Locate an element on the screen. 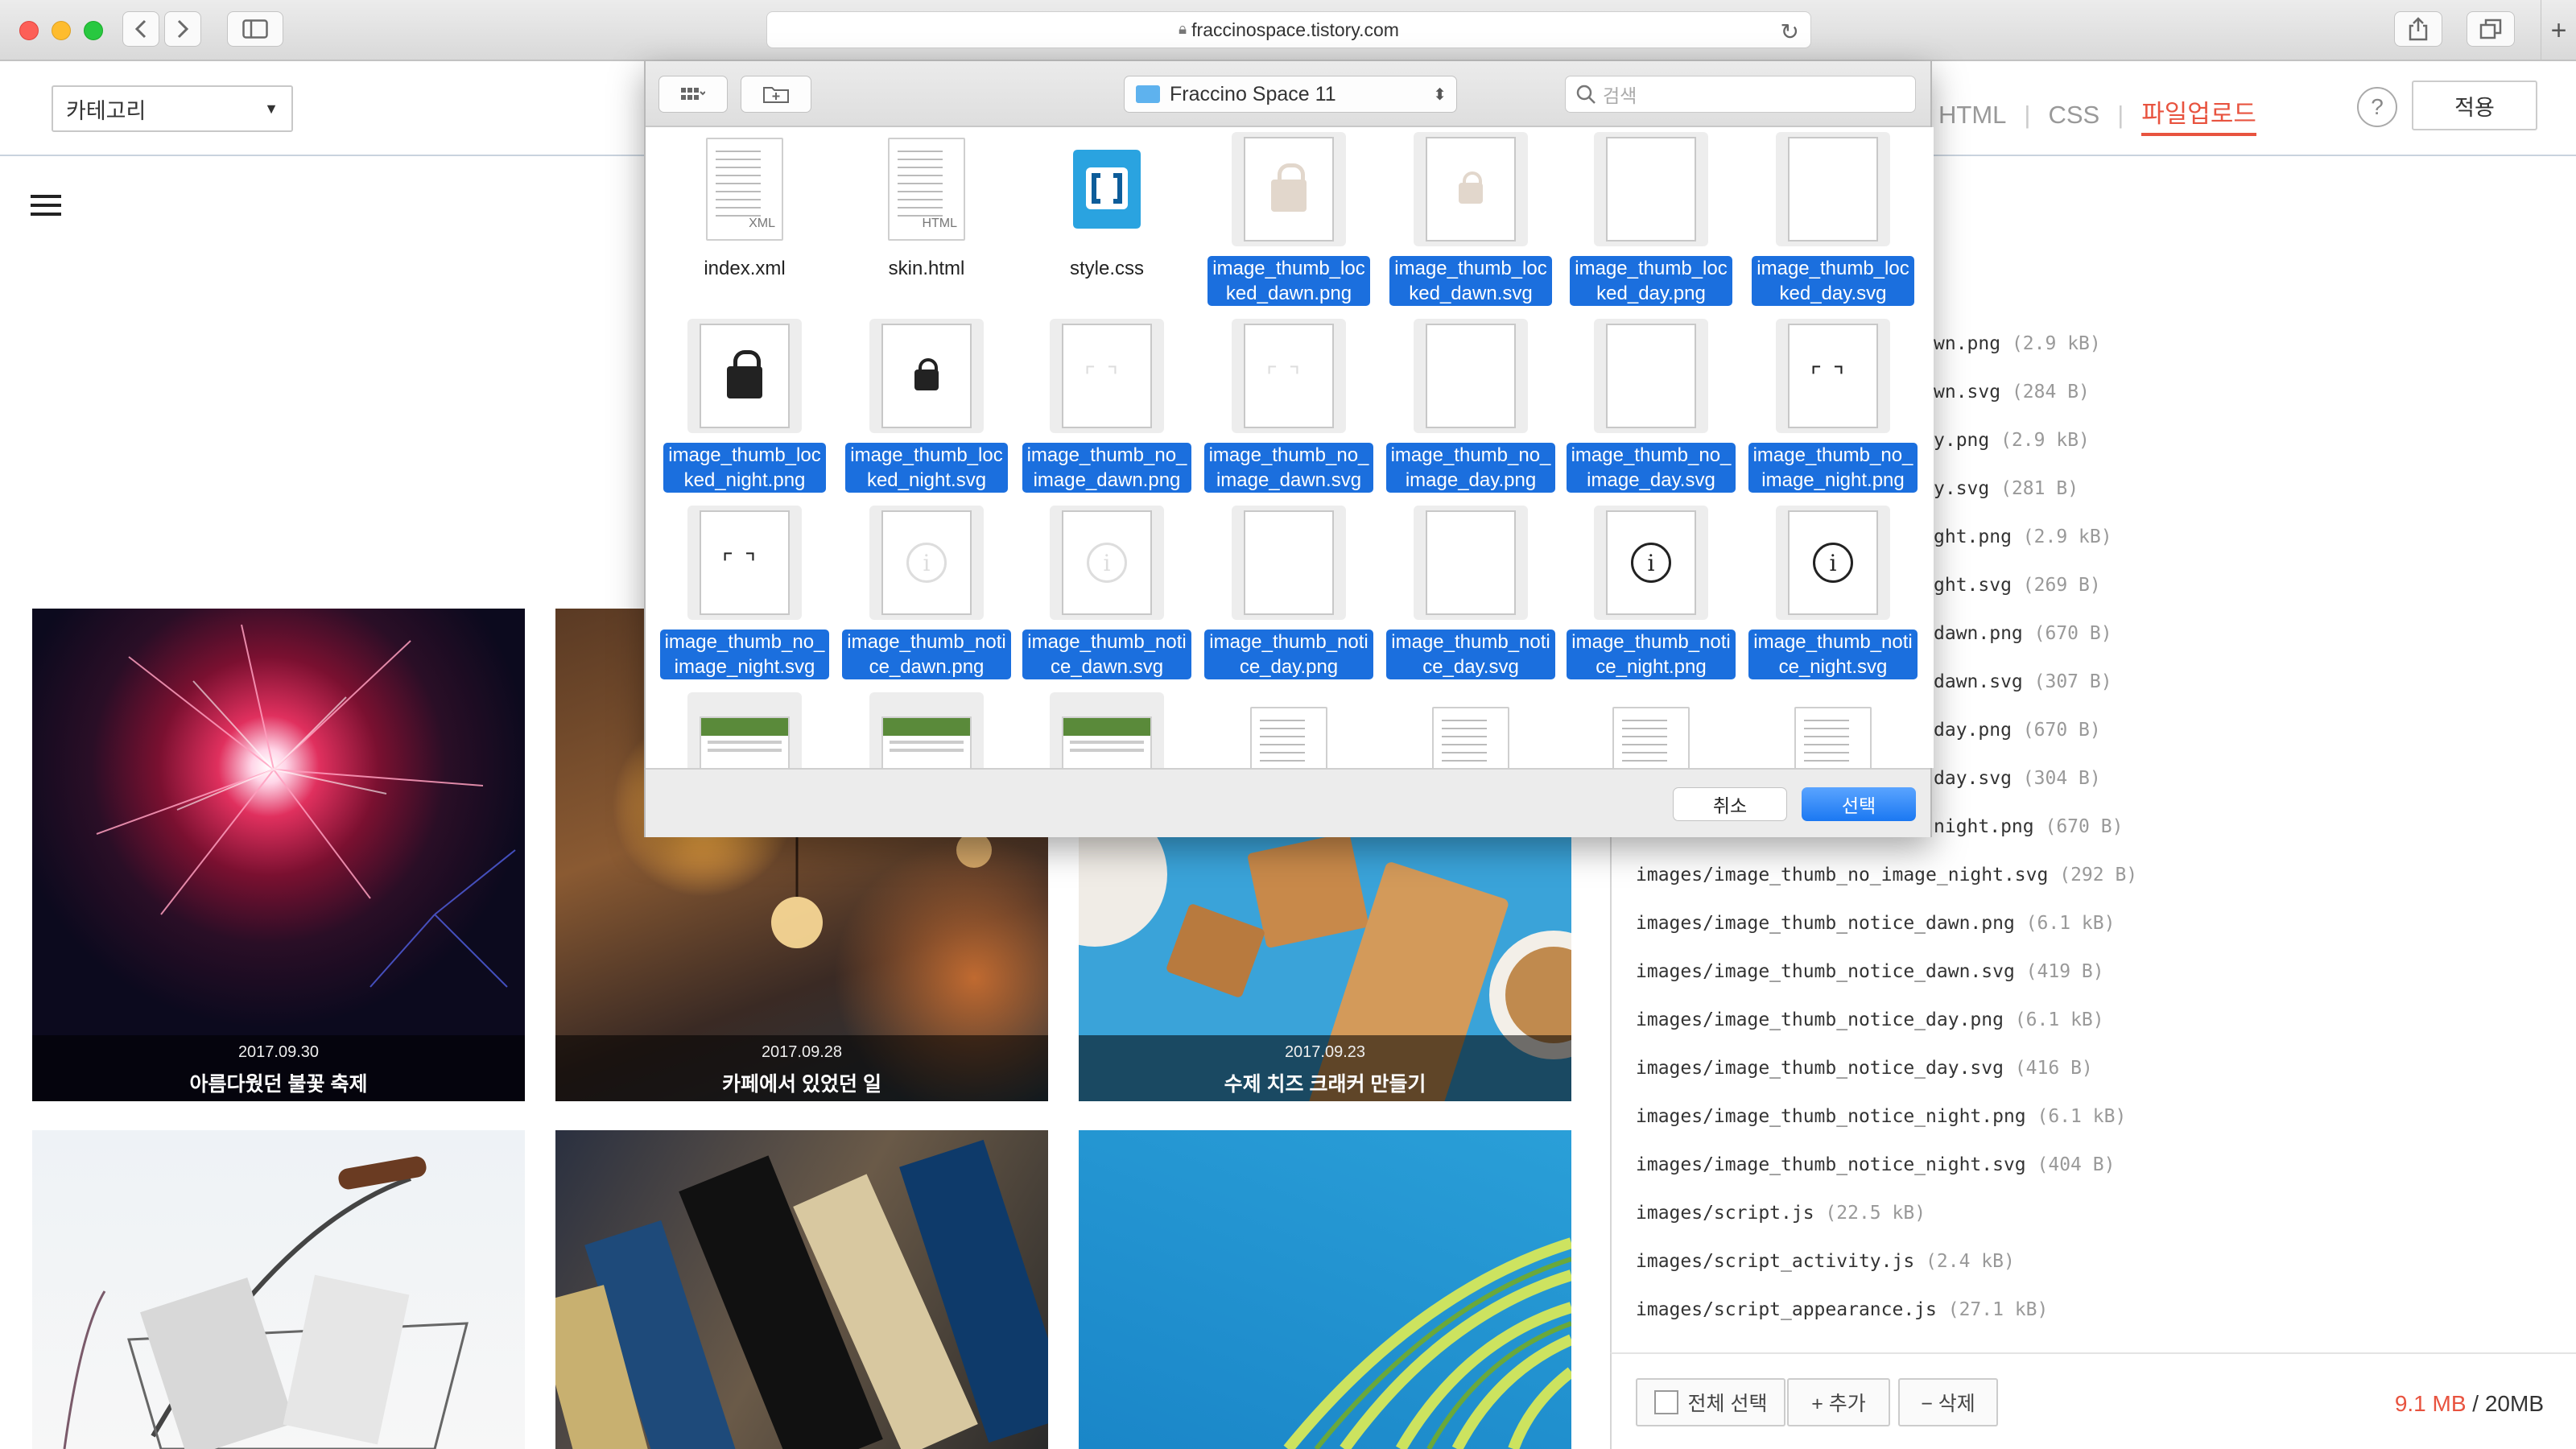 This screenshot has height=1449, width=2576. select-all-button: 전체 선택 is located at coordinates (1710, 1402).